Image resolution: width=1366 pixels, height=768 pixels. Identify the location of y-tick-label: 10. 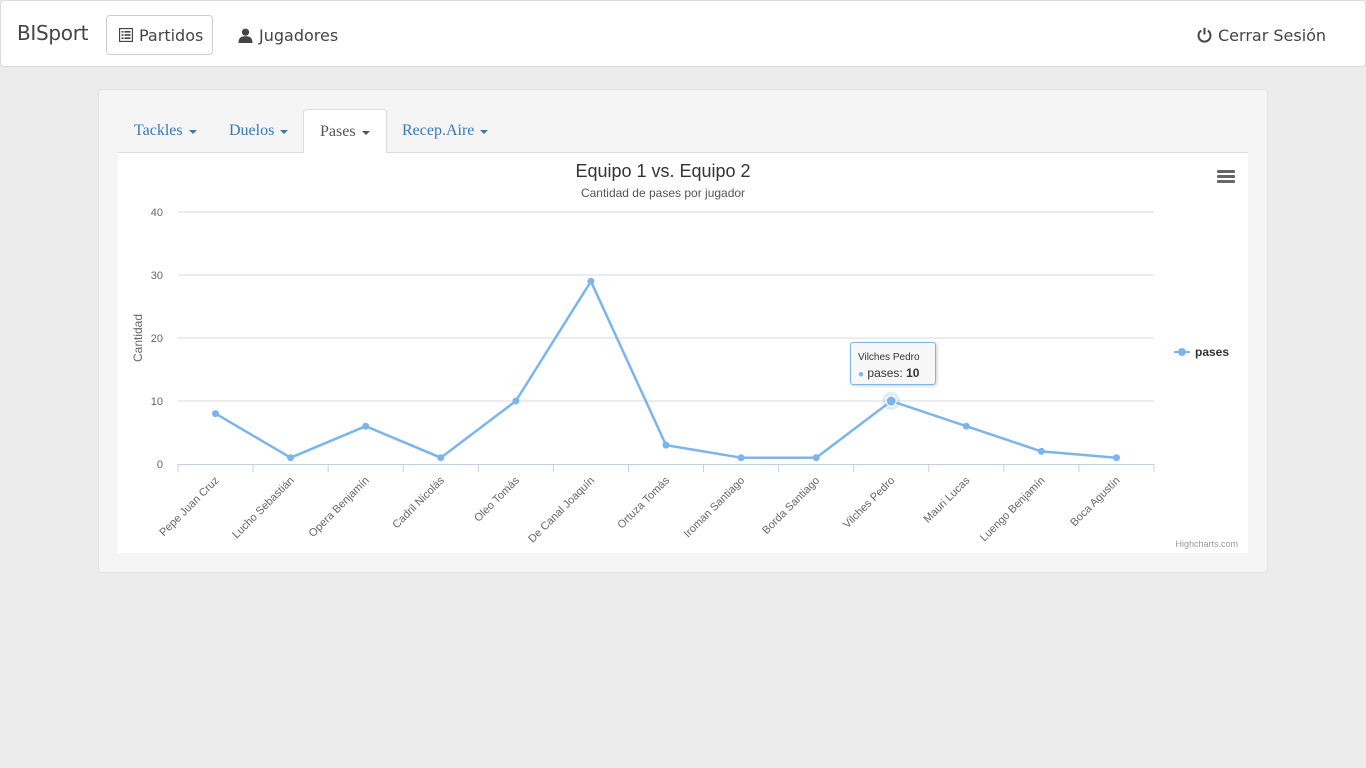
(157, 402).